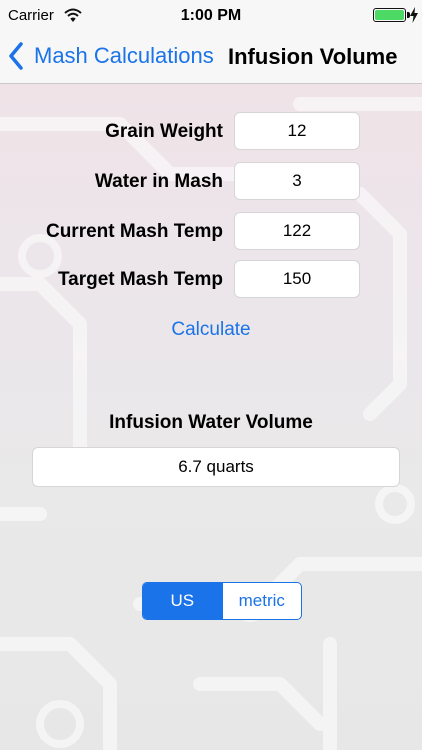  What do you see at coordinates (164, 131) in the screenshot?
I see `grain-weight-label: Grain Weight` at bounding box center [164, 131].